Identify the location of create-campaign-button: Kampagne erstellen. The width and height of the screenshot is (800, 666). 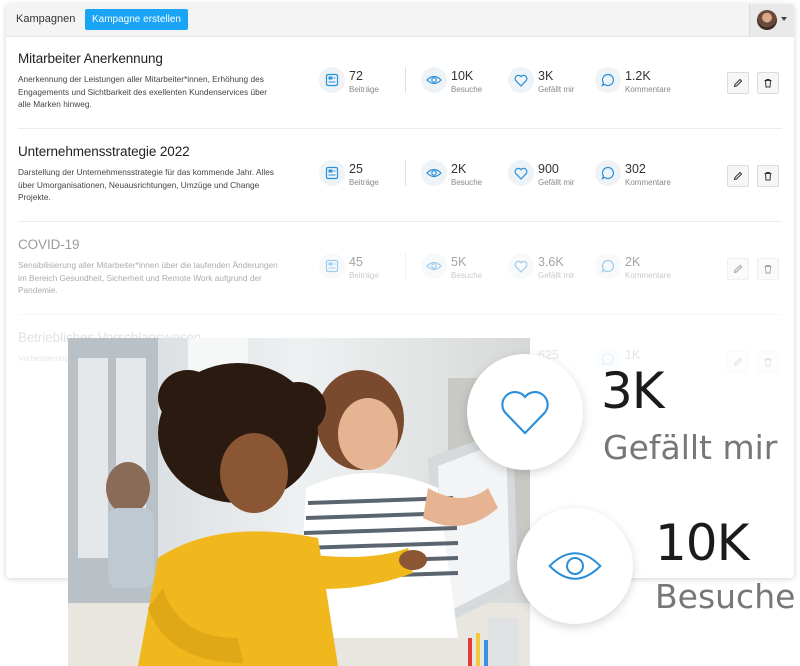
(136, 19).